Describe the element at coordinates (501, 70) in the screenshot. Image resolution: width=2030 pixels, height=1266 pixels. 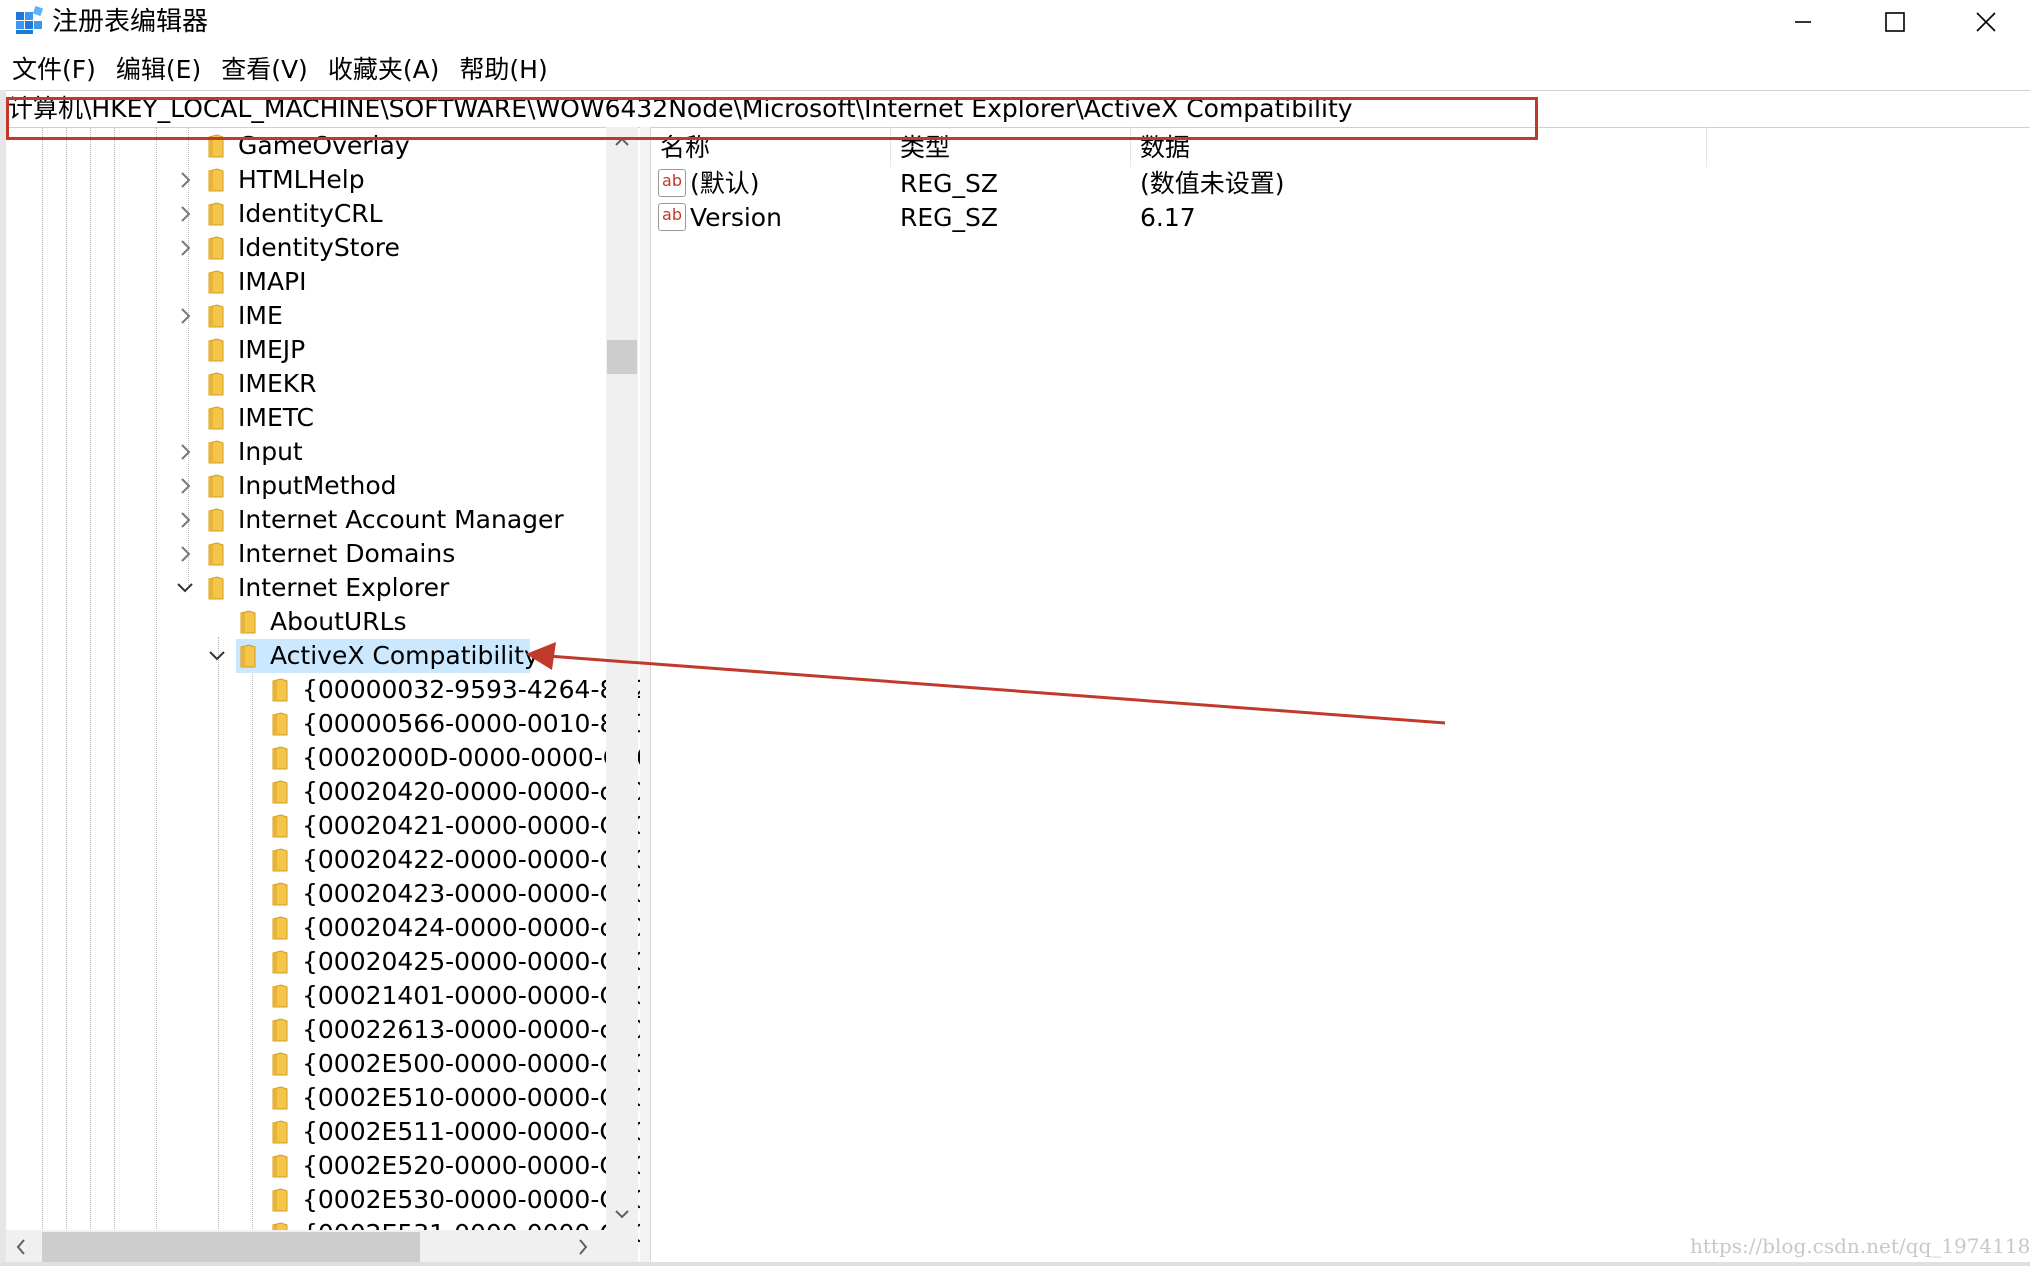
I see `menu-help: 帮助(H)` at that location.